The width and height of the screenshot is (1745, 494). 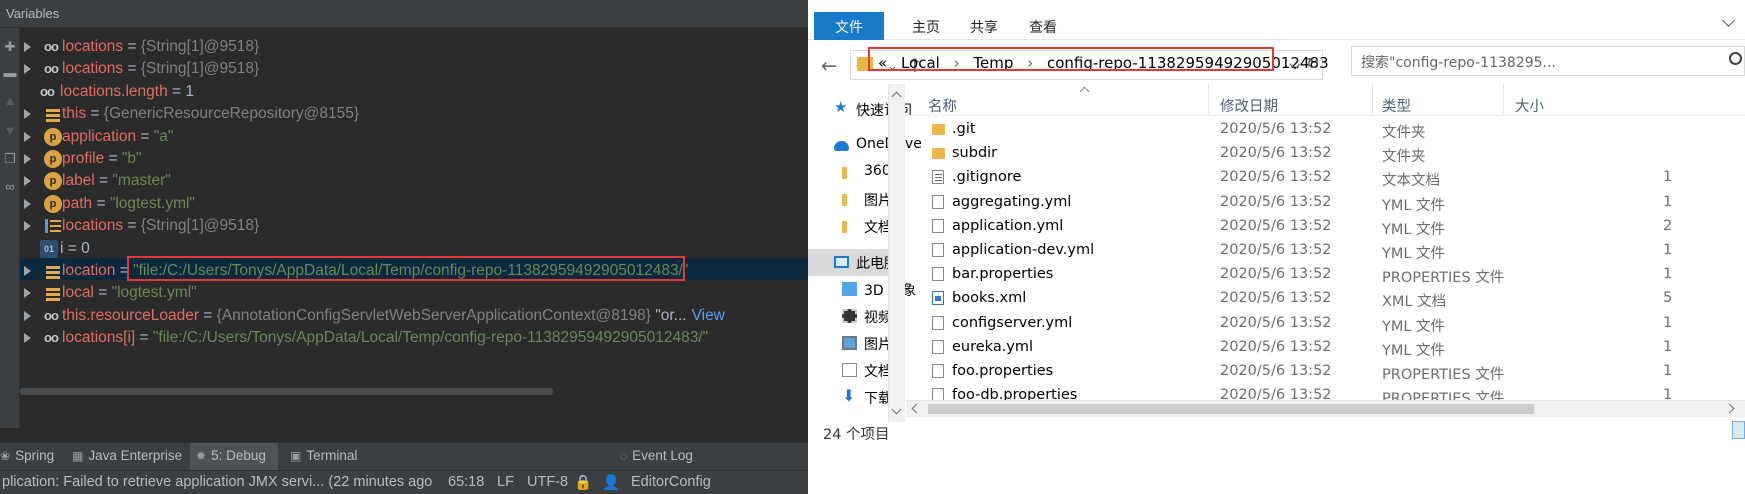 What do you see at coordinates (414, 179) in the screenshot?
I see `variable-row: p label = "master"` at bounding box center [414, 179].